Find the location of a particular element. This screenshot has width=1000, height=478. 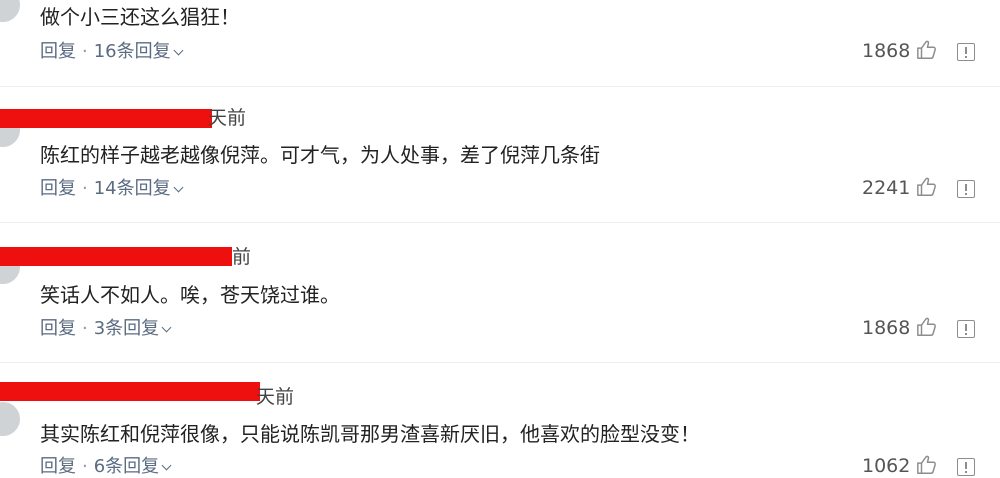

comment-meta: 回复 · 3条回复 is located at coordinates (106, 329).